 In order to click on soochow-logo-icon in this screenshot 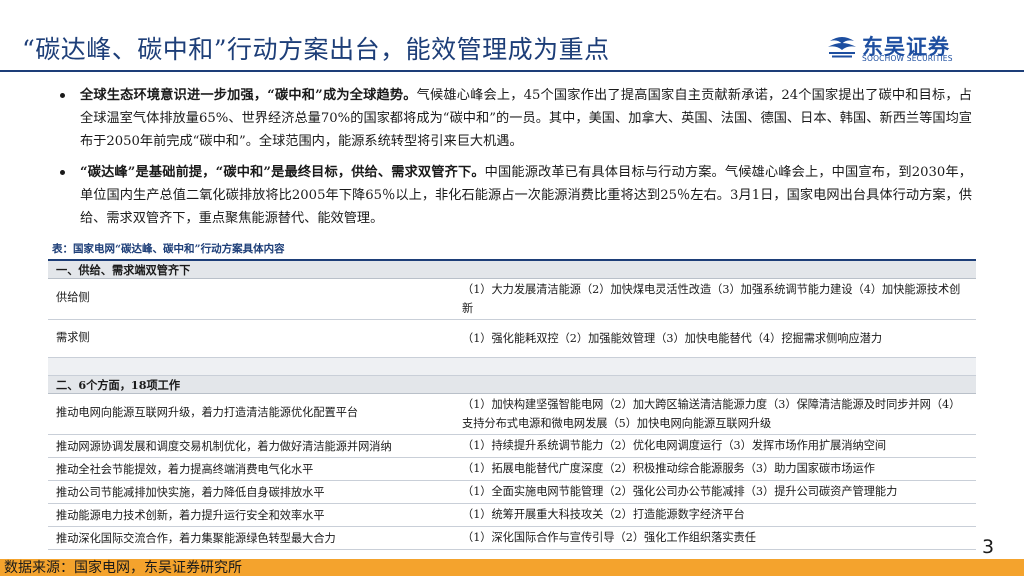, I will do `click(842, 47)`.